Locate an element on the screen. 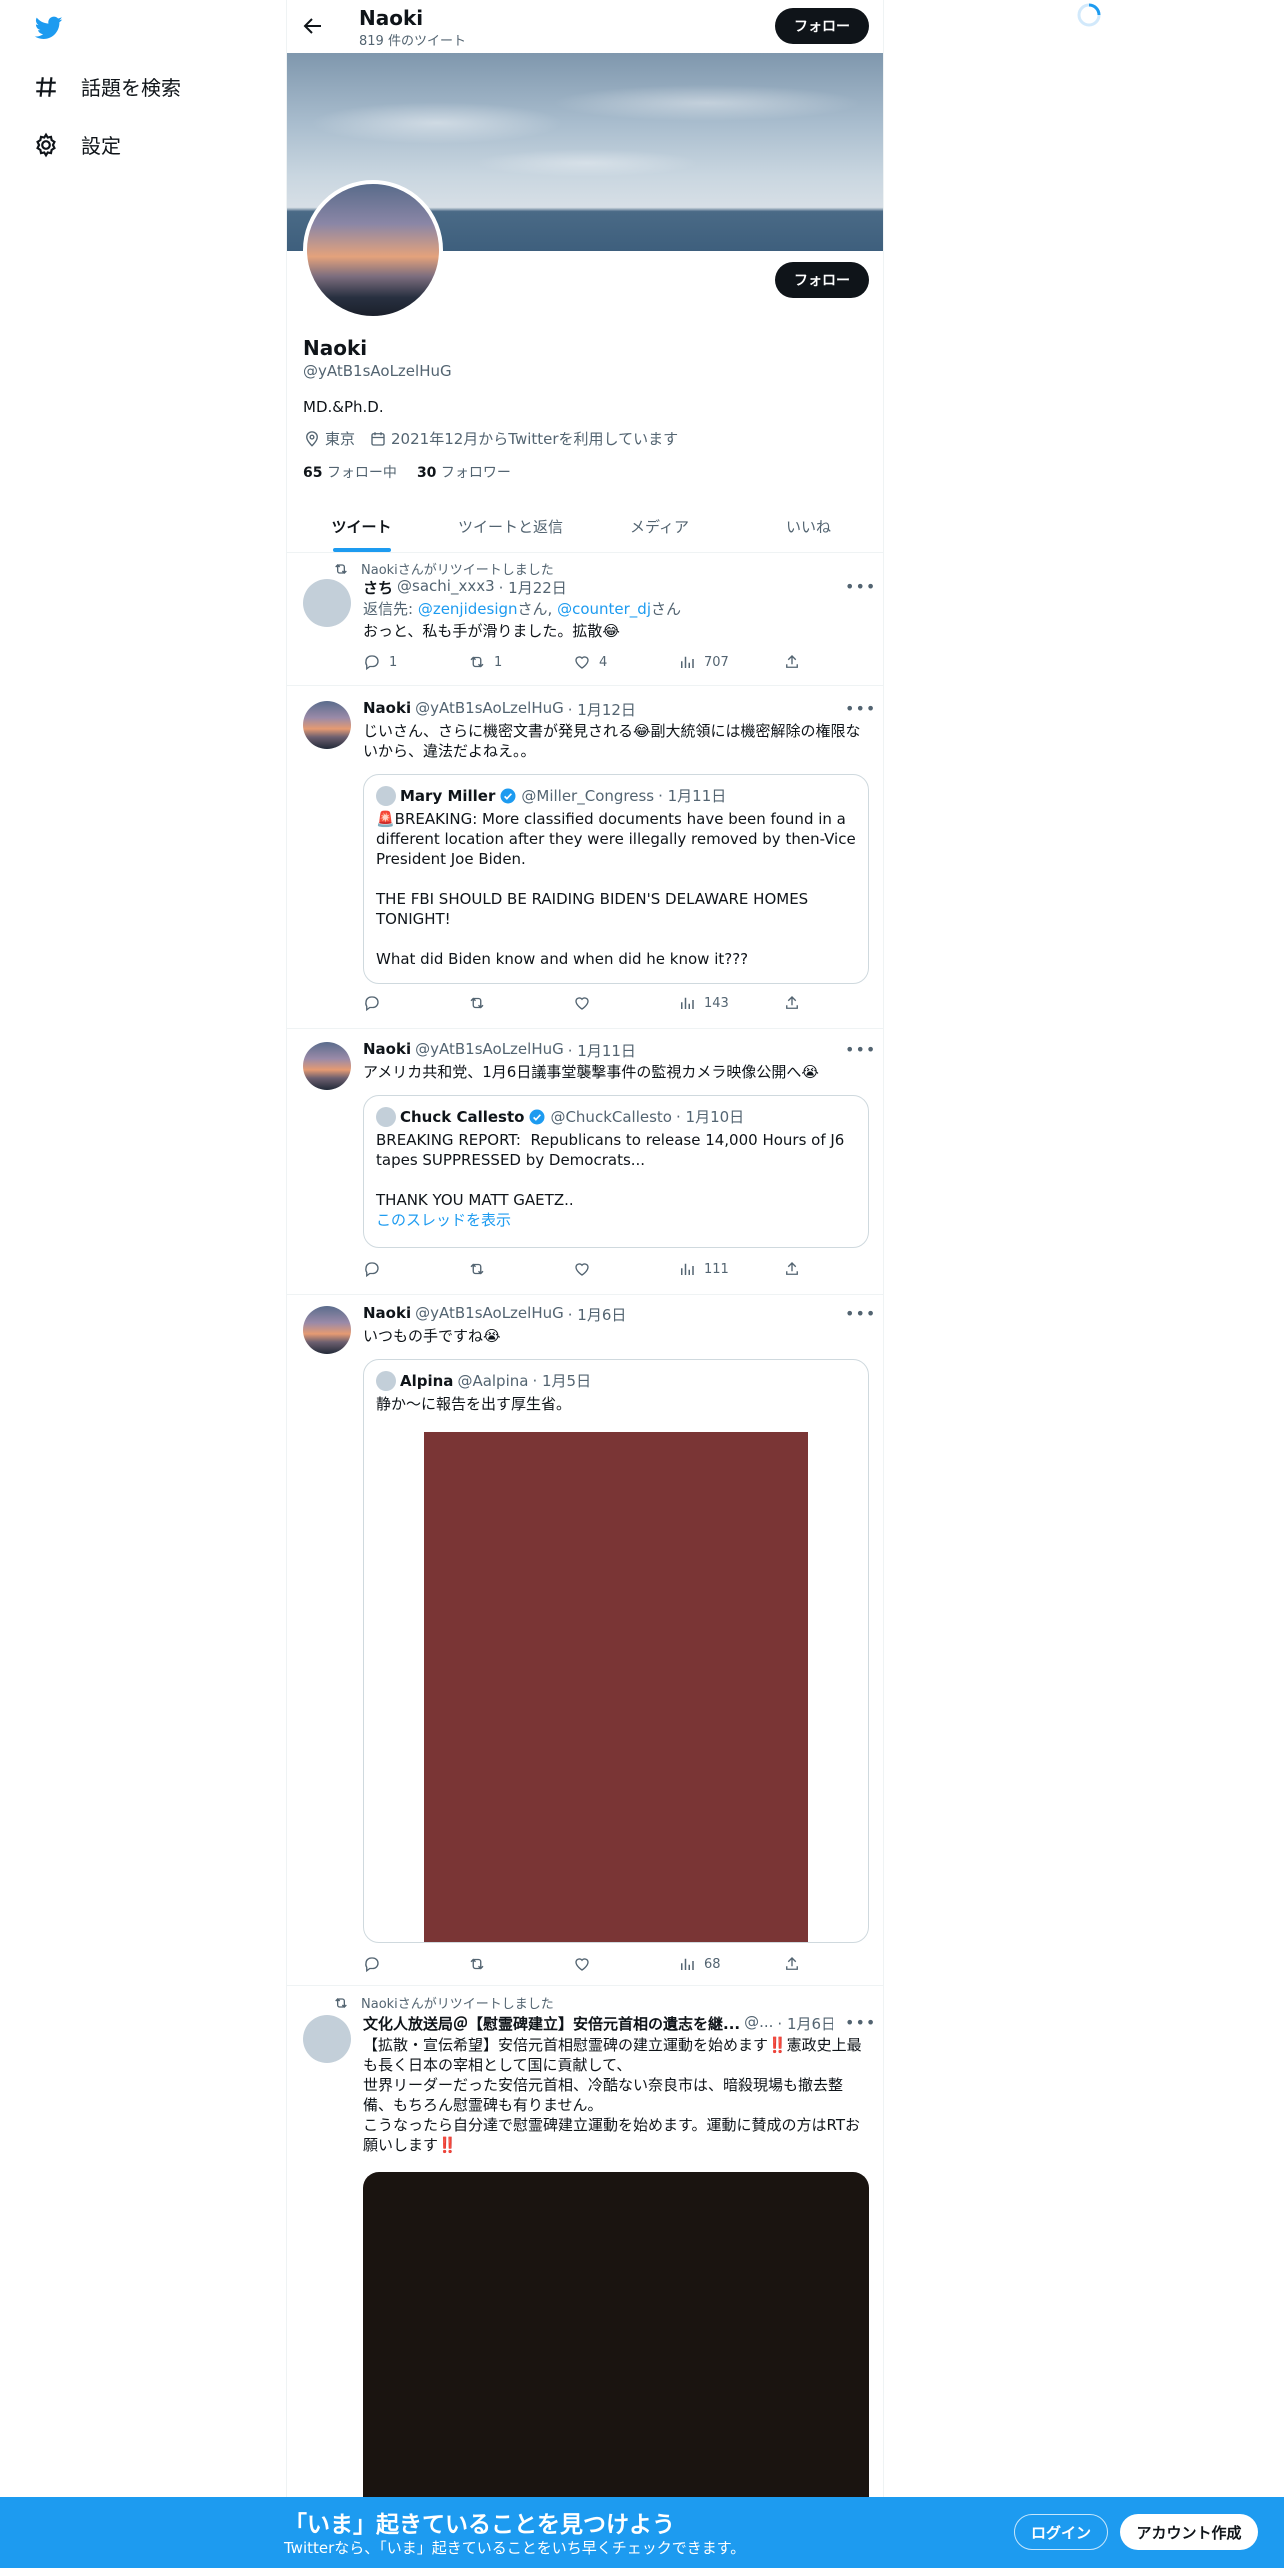 The height and width of the screenshot is (2568, 1284). nav-settings: 設定 is located at coordinates (77, 144).